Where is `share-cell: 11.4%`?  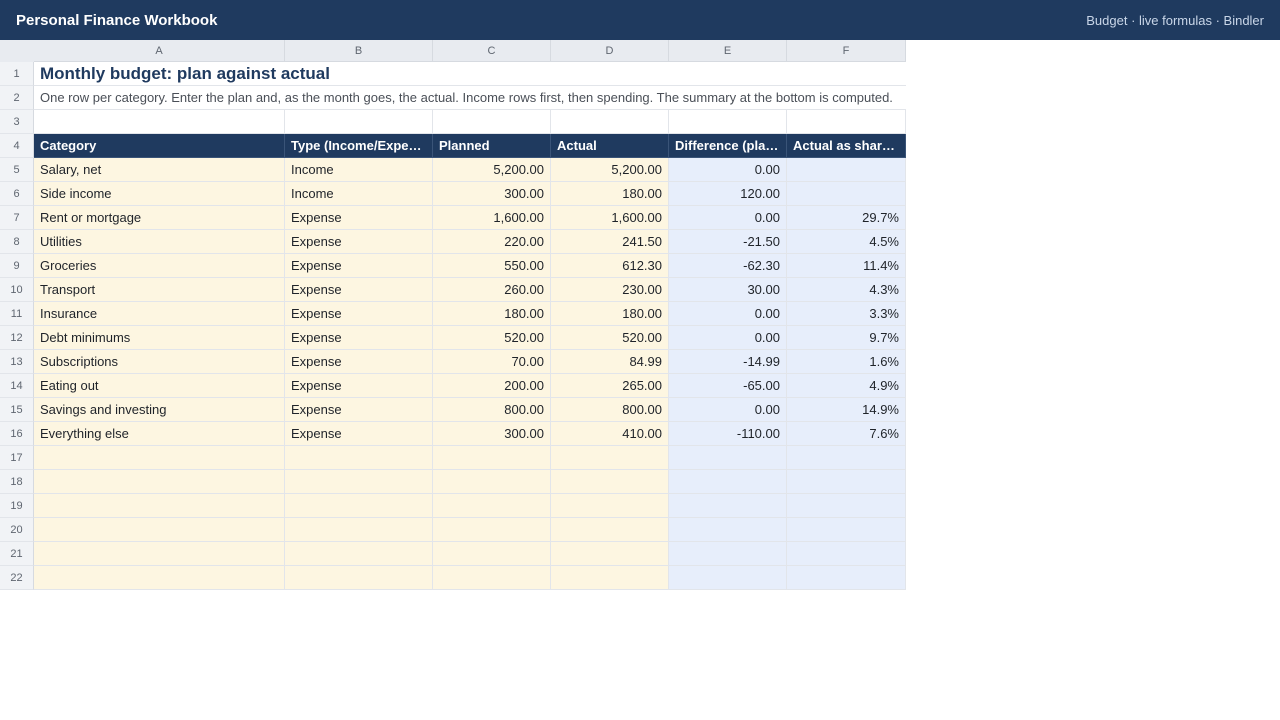
share-cell: 11.4% is located at coordinates (846, 266).